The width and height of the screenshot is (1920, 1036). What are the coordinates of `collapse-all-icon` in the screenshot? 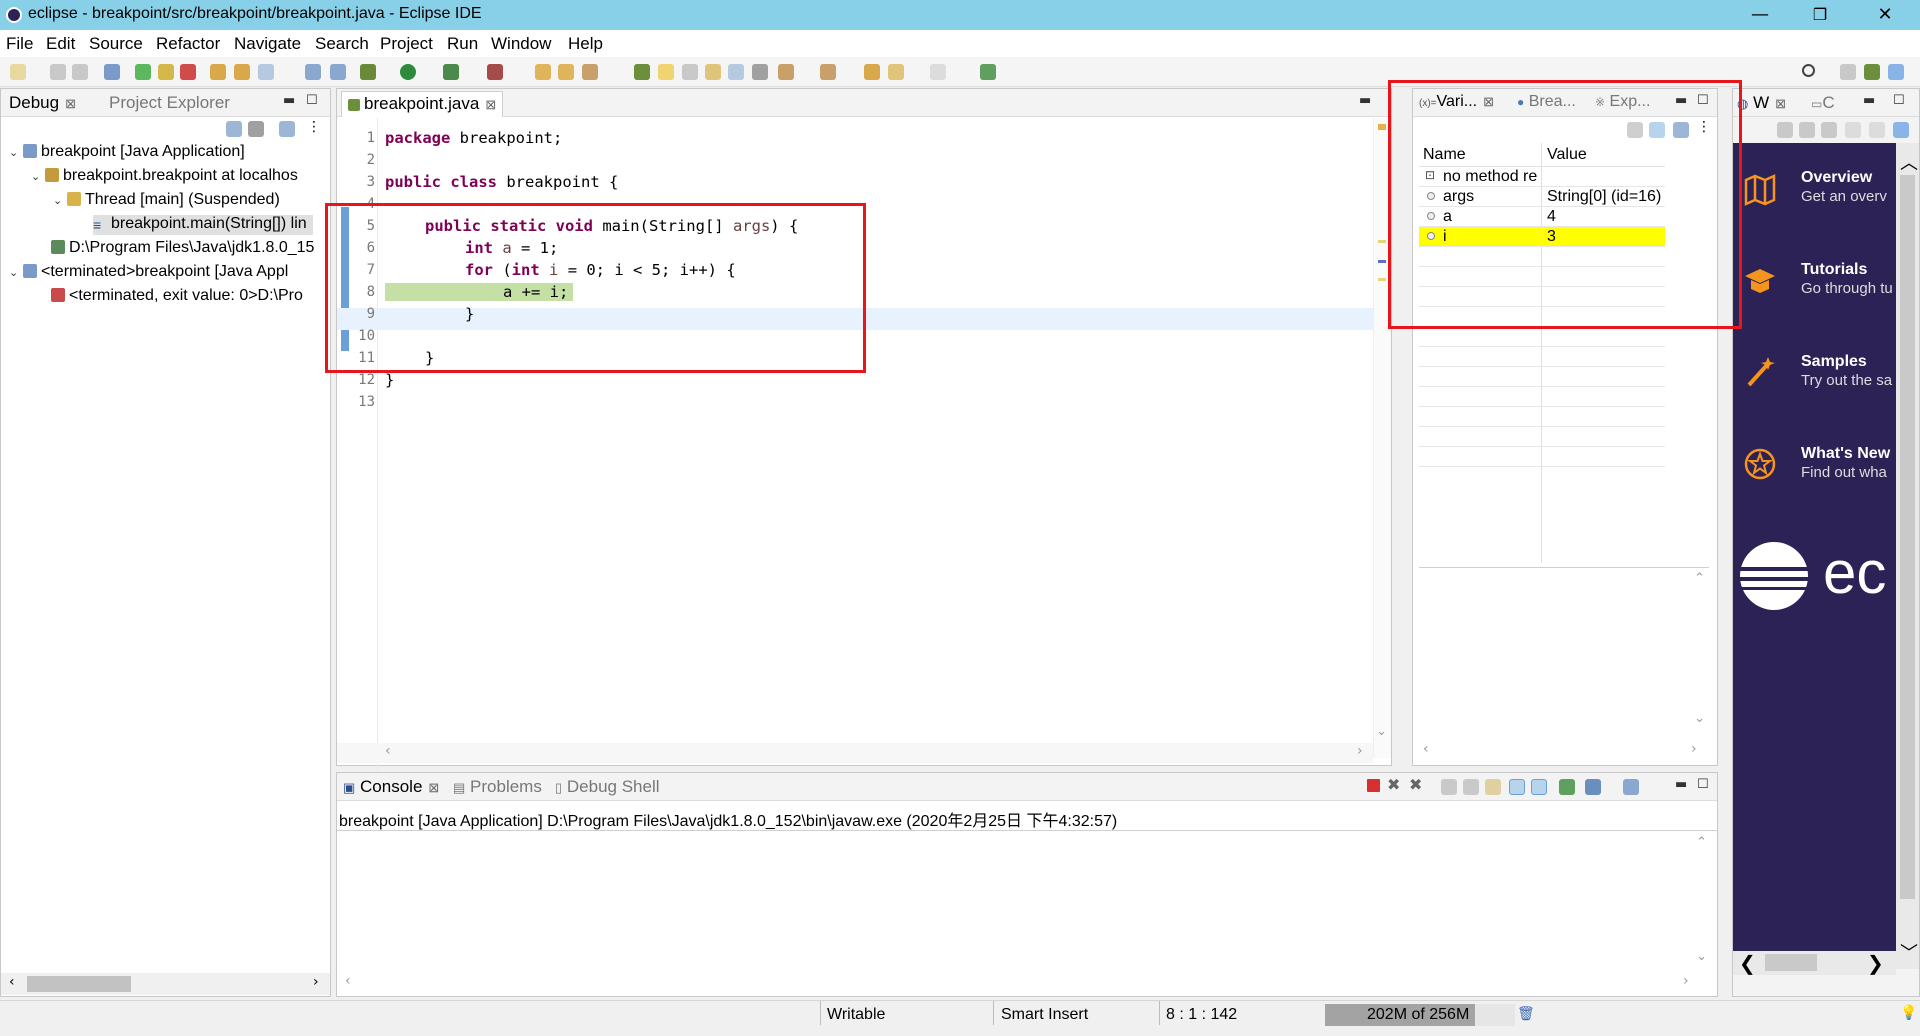 It's located at (234, 129).